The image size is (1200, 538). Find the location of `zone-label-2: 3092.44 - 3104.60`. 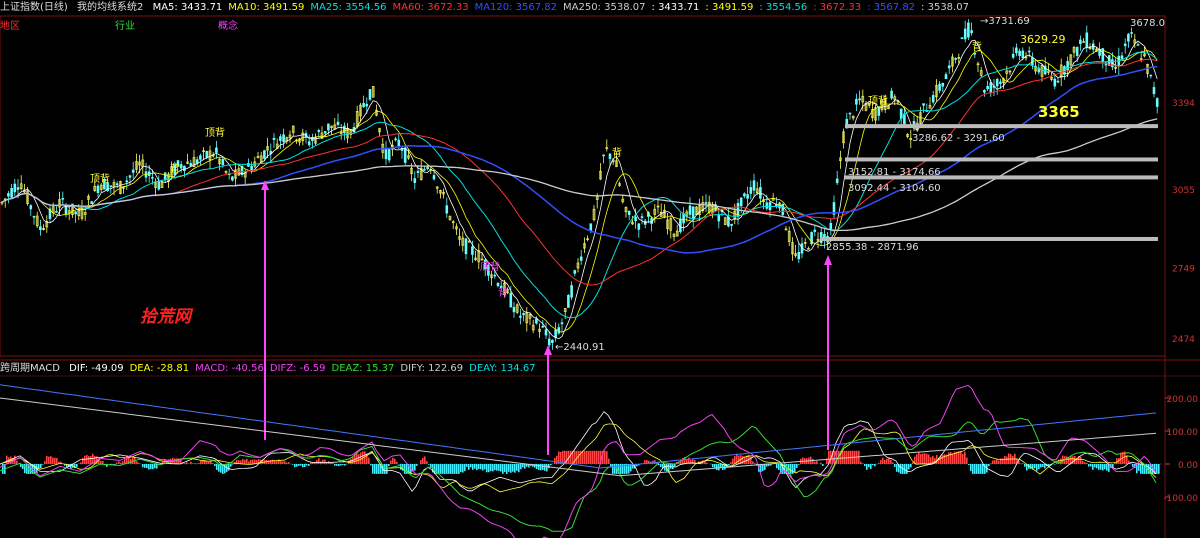

zone-label-2: 3092.44 - 3104.60 is located at coordinates (894, 188).